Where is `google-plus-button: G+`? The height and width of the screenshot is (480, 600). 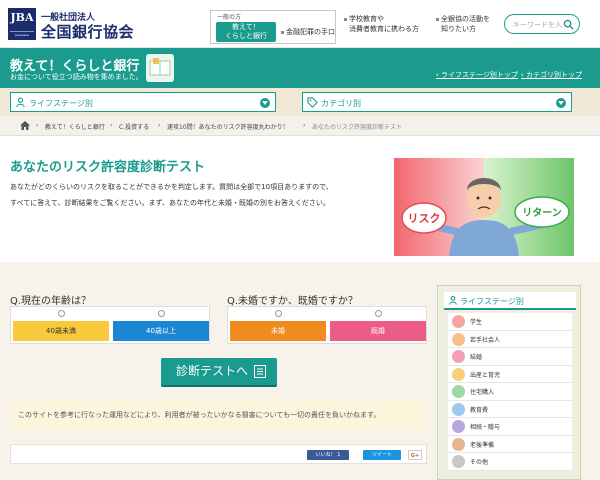
google-plus-button: G+ is located at coordinates (415, 455).